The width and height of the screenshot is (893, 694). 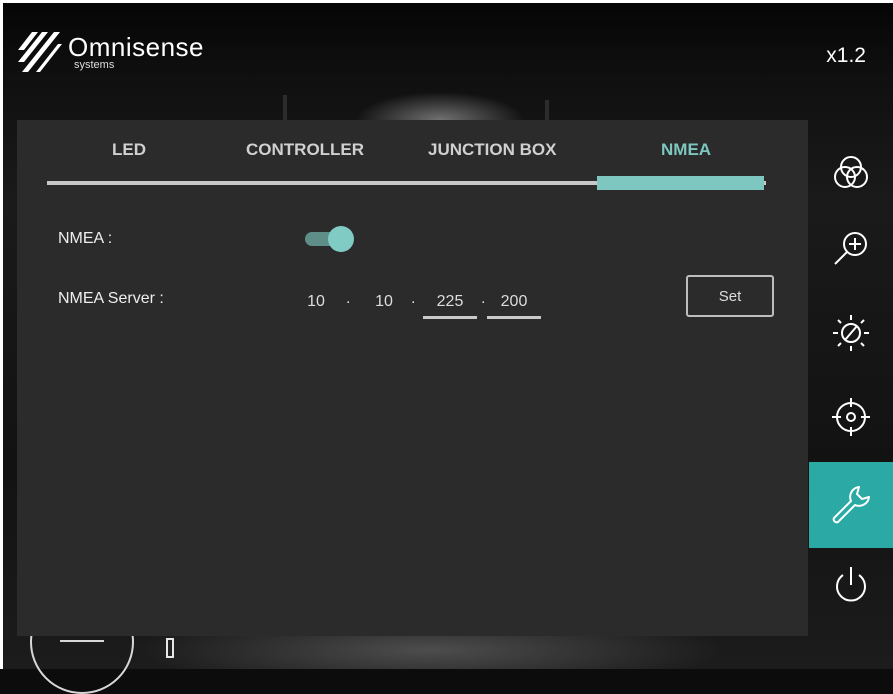 I want to click on color-circles-icon, so click(x=851, y=172).